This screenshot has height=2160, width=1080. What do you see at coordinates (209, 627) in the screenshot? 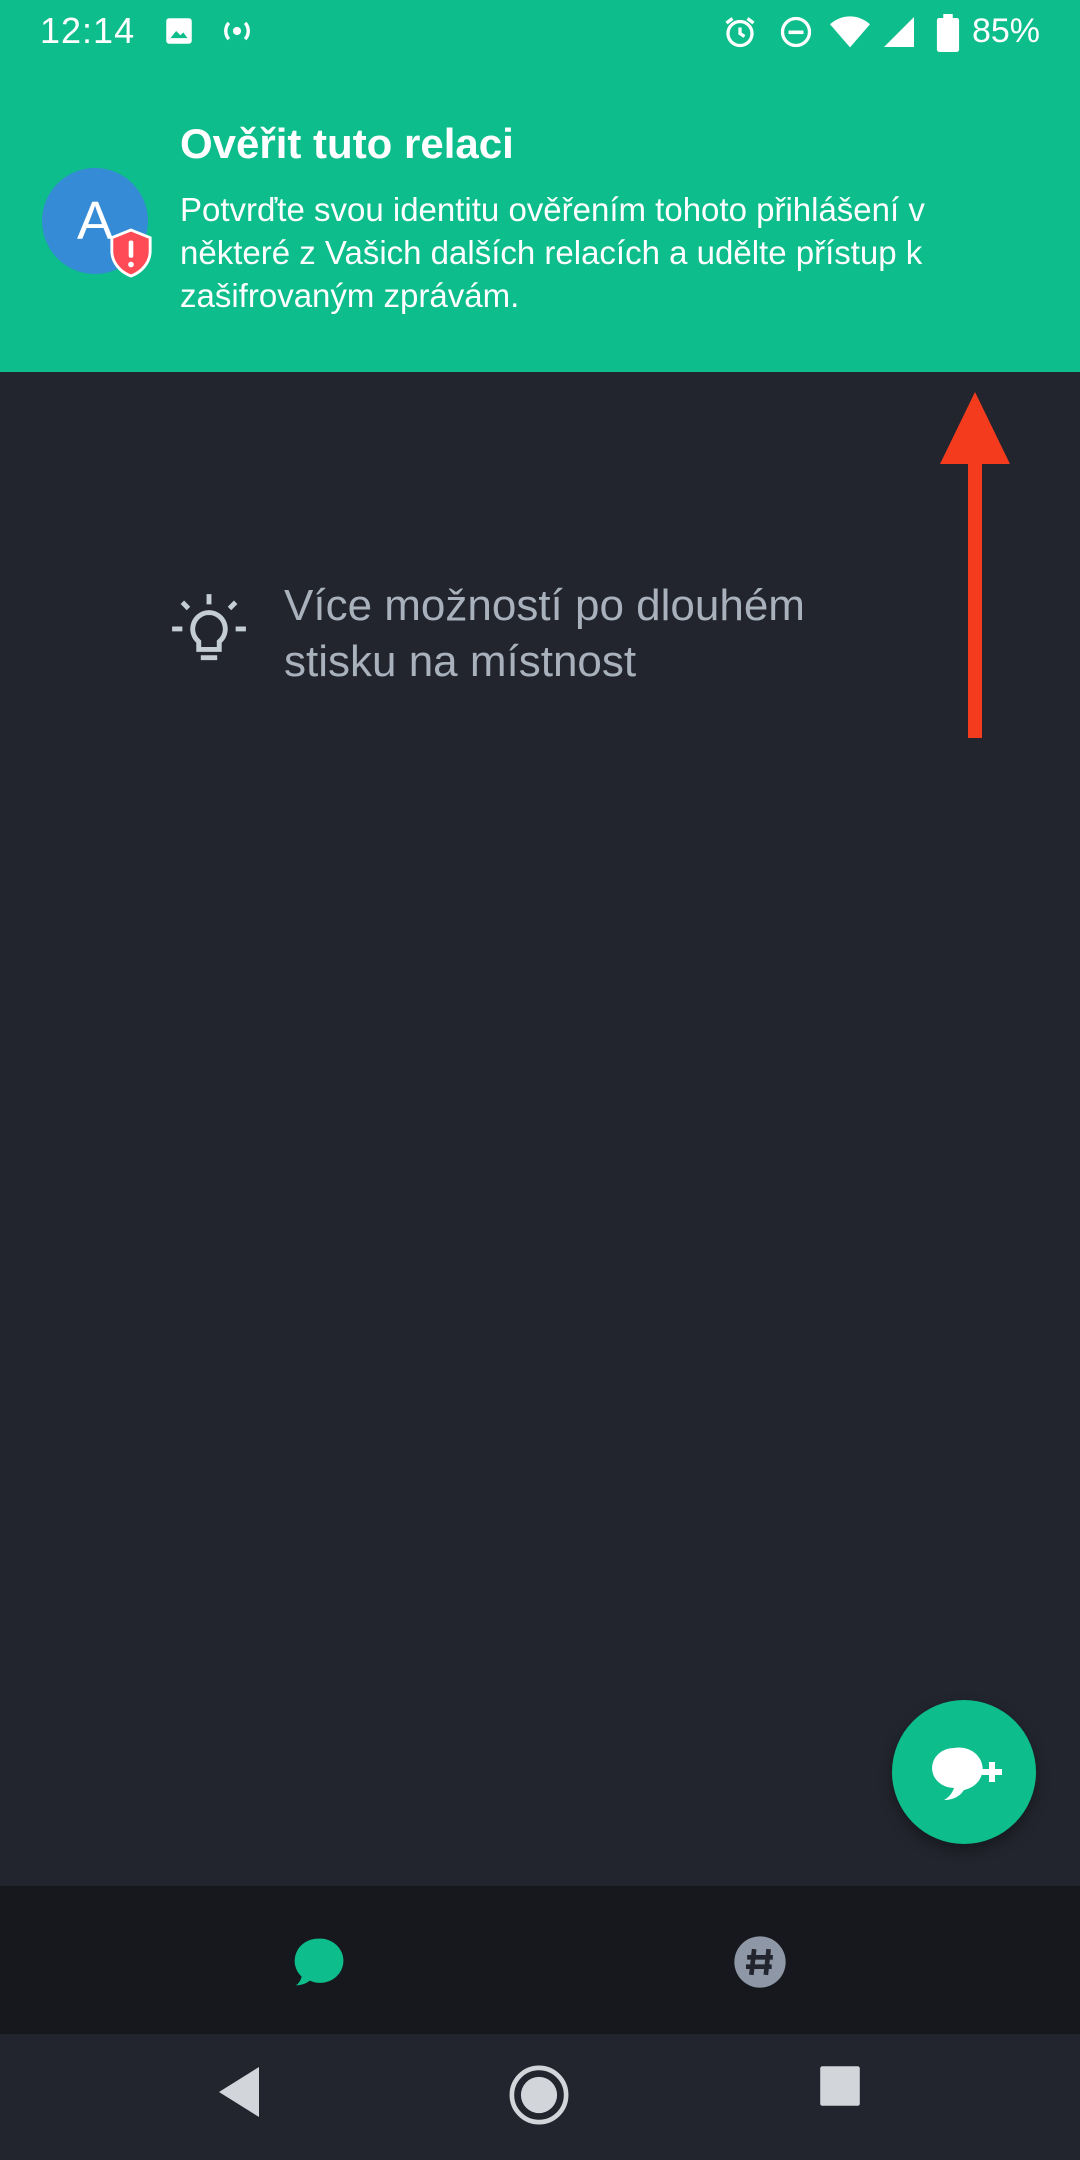
I see `lightbulb-icon` at bounding box center [209, 627].